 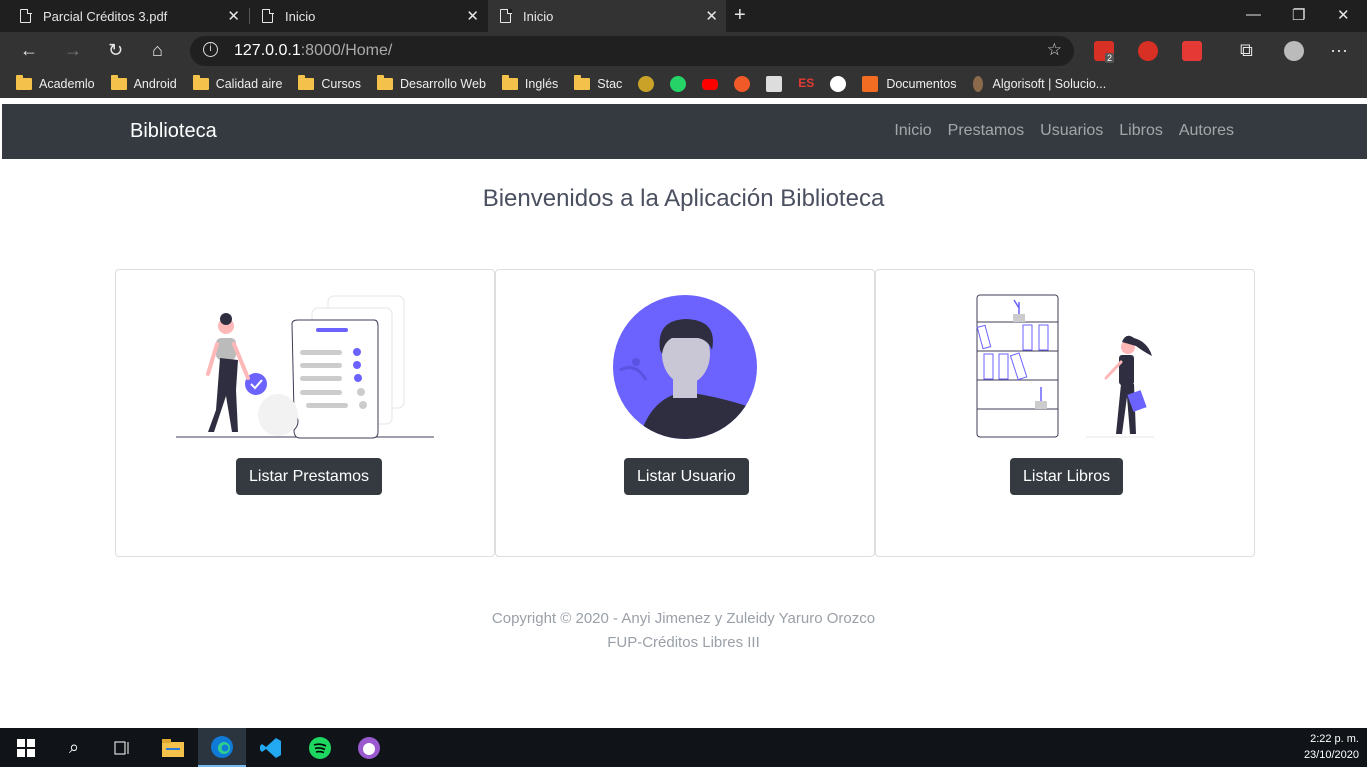 What do you see at coordinates (173, 131) in the screenshot?
I see `navbar-brand: Biblioteca` at bounding box center [173, 131].